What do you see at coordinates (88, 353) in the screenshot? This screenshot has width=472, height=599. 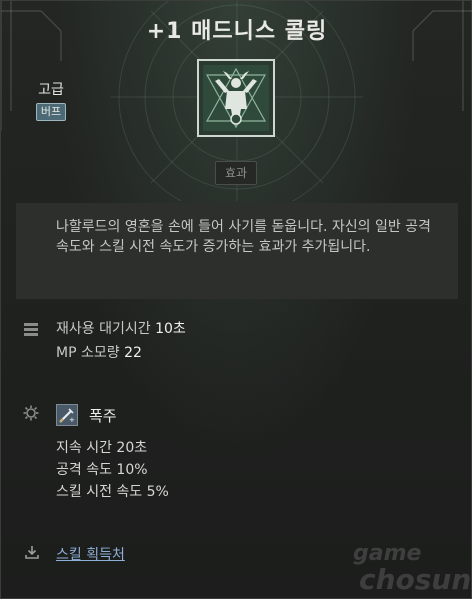 I see `mp-cost-label: MP 소모량` at bounding box center [88, 353].